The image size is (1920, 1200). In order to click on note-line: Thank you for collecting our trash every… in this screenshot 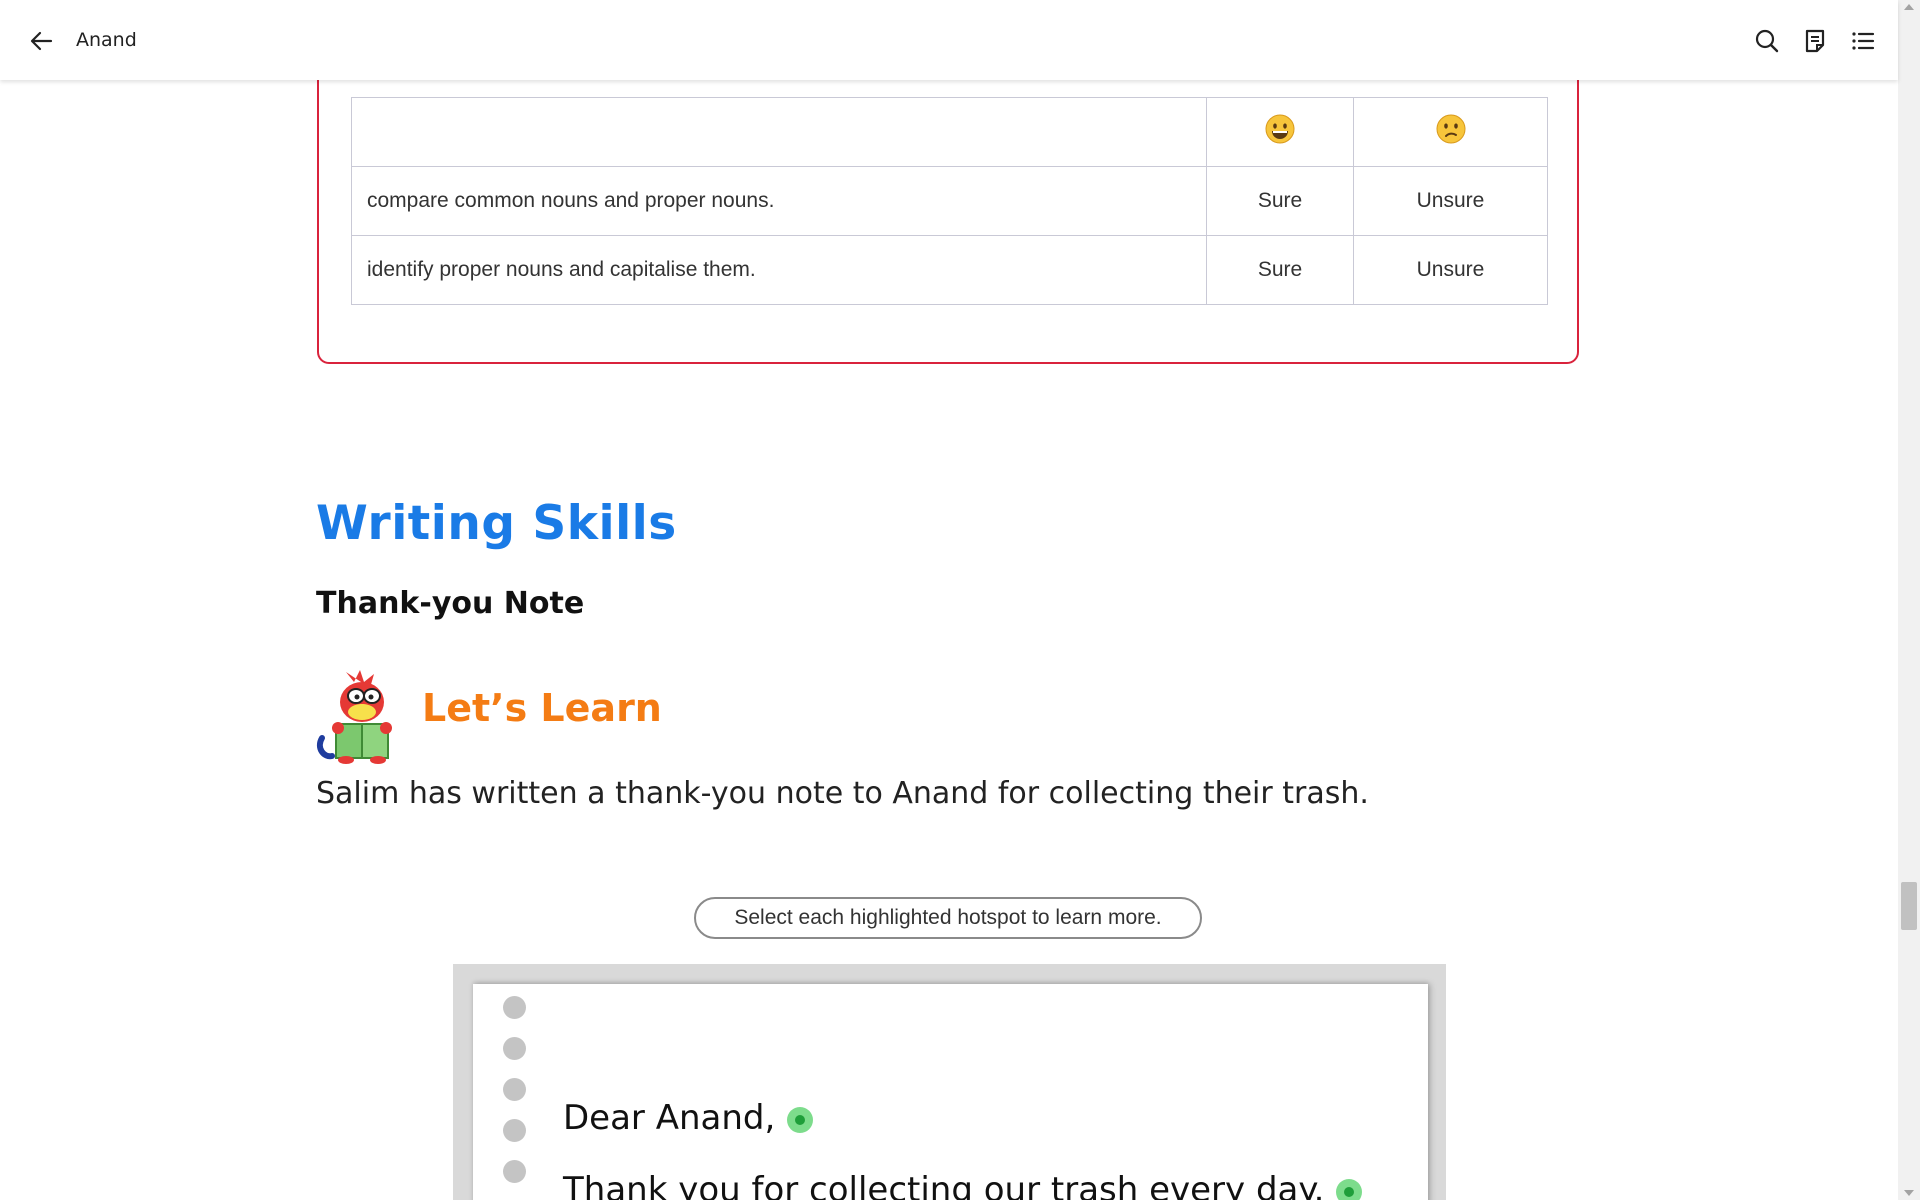, I will do `click(963, 1185)`.